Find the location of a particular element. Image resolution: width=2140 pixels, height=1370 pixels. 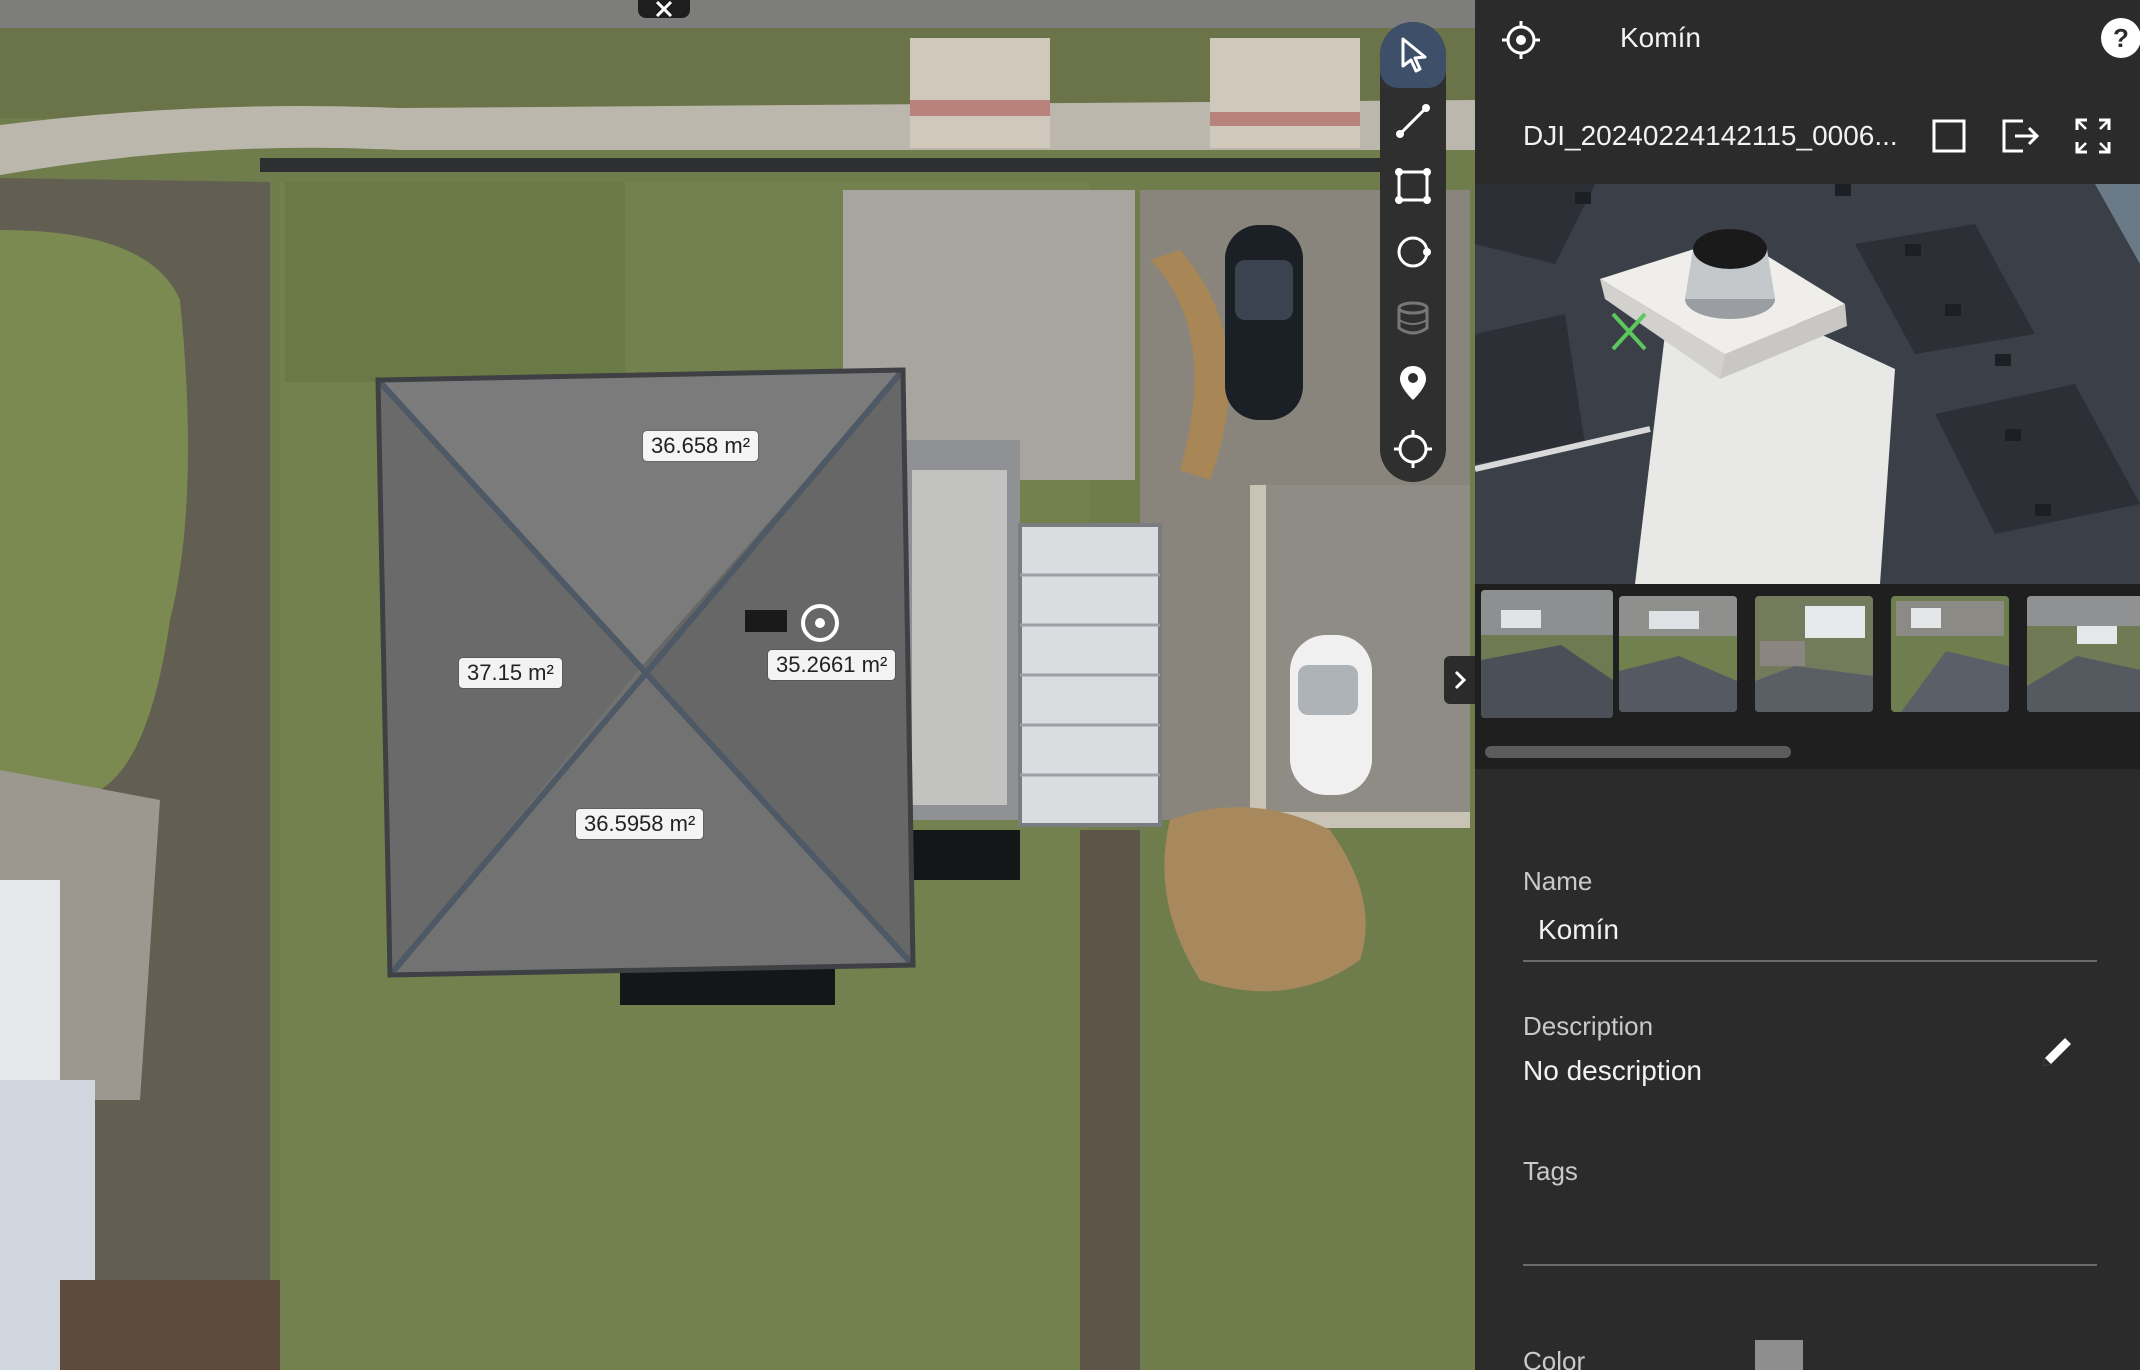

description-label: Description is located at coordinates (1588, 1026).